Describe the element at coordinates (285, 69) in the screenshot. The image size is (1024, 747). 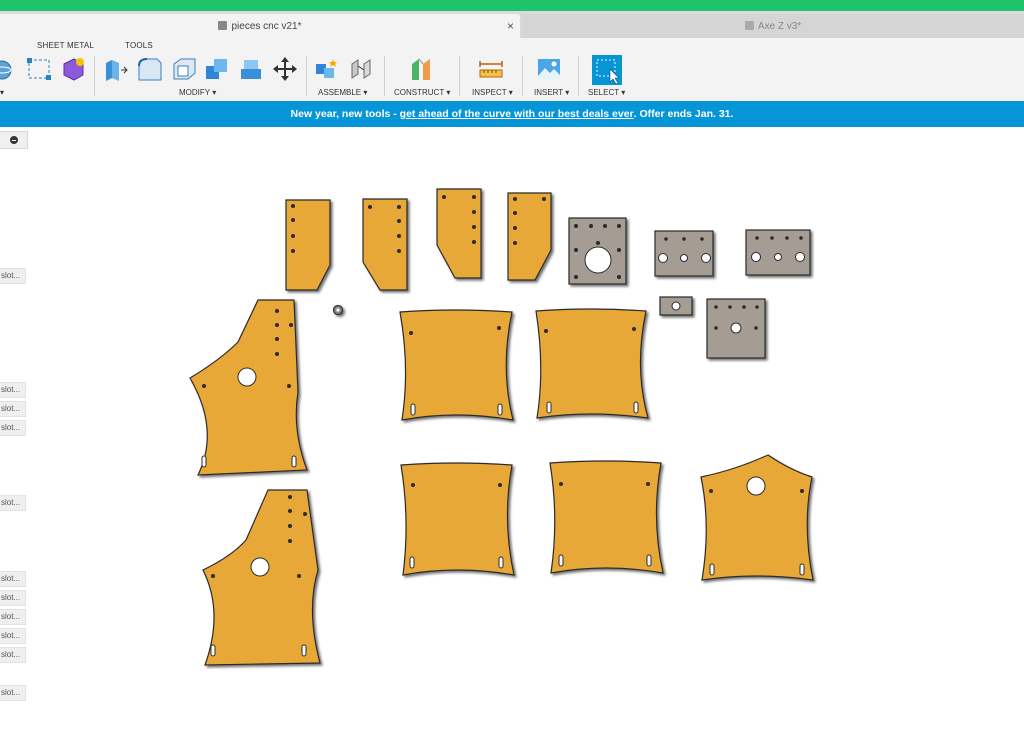
I see `move-copy-icon` at that location.